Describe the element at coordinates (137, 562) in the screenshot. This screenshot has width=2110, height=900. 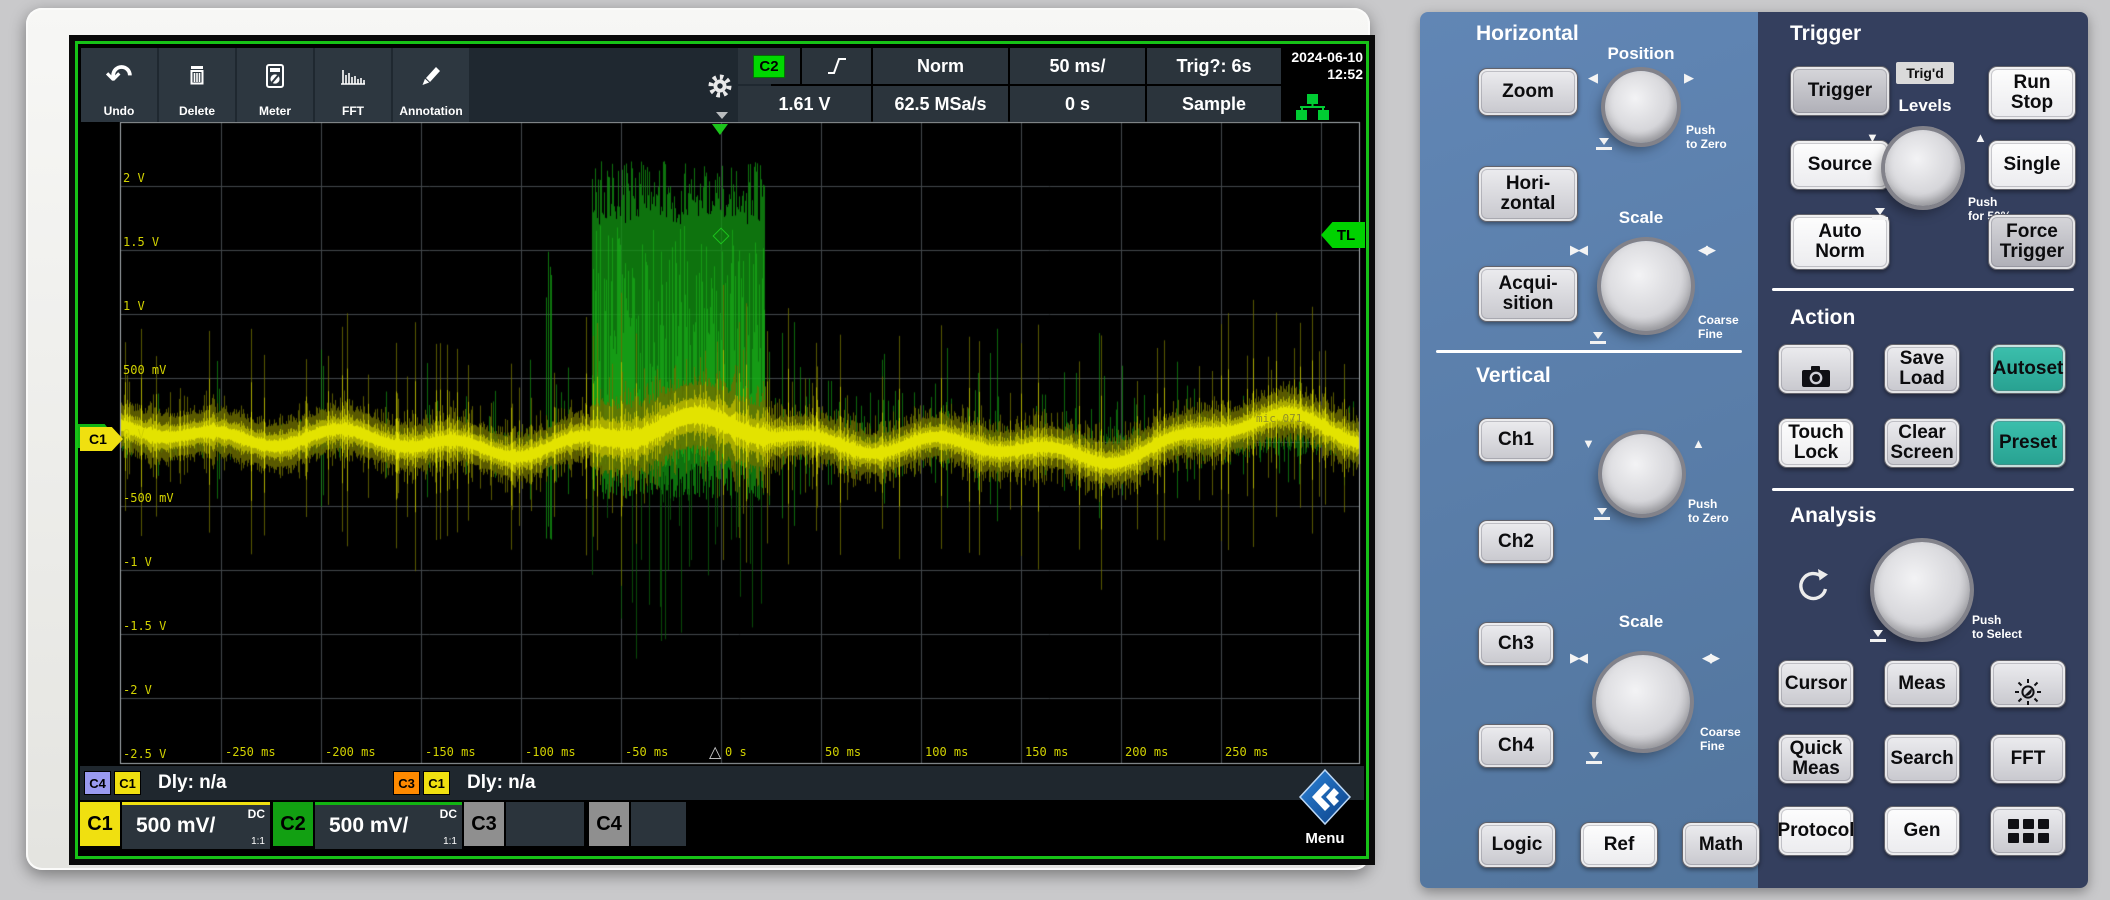
I see `y-axis-label: -1 V` at that location.